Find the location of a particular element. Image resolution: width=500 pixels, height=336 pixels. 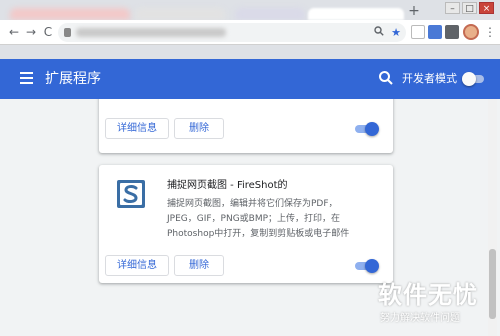

watermark-title: 软件无忧 is located at coordinates (428, 295).